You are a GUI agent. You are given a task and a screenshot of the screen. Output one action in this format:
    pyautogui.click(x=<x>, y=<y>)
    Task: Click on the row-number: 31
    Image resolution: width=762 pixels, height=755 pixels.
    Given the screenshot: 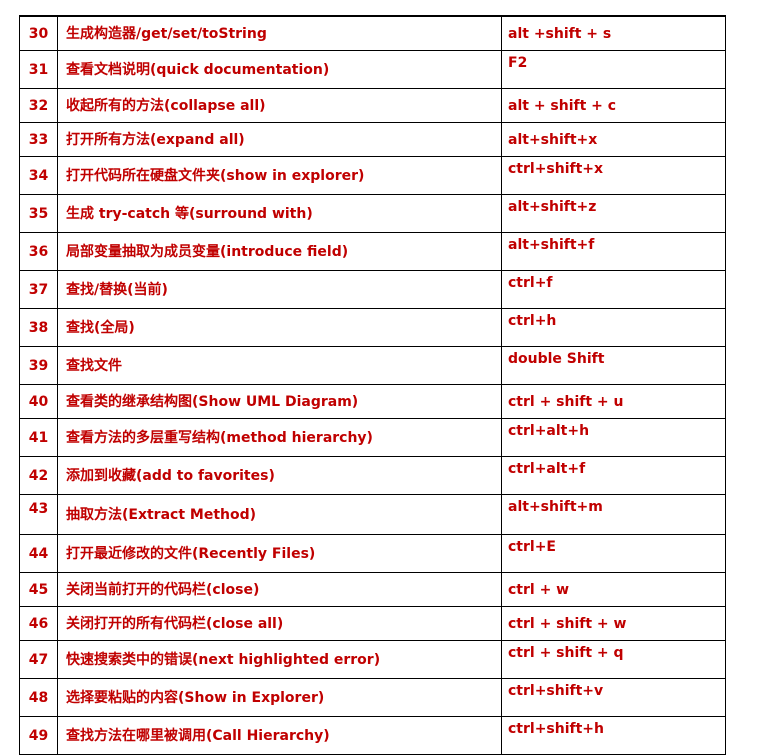 What is the action you would take?
    pyautogui.click(x=38, y=69)
    